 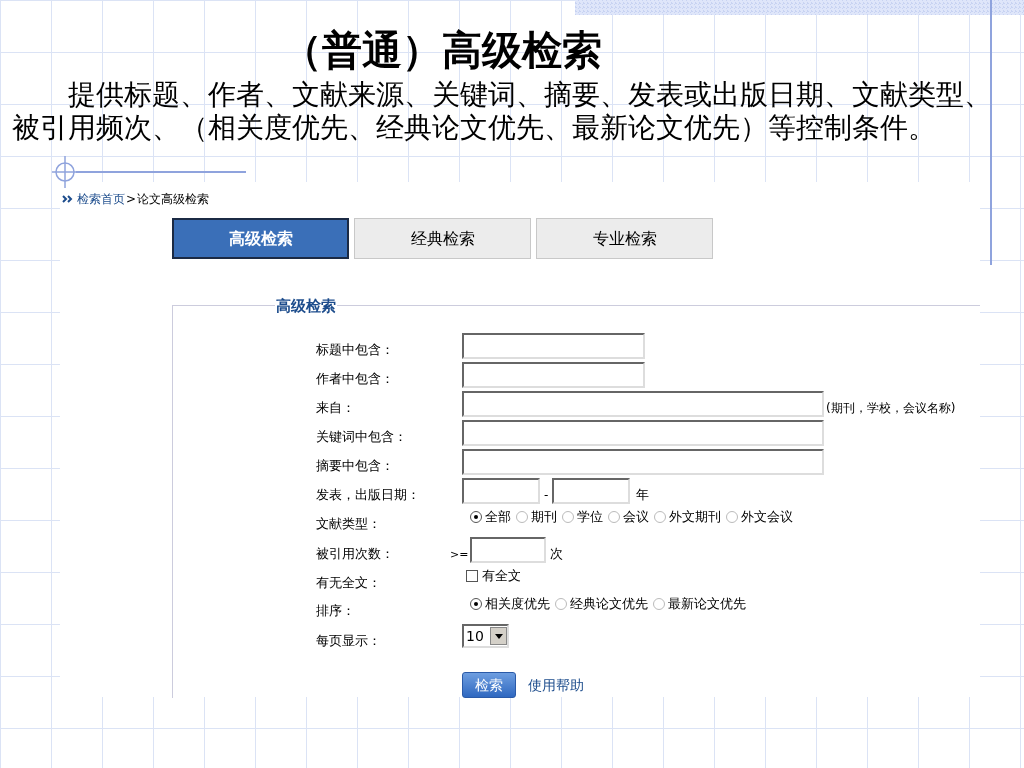 I want to click on radio-label: 期刊, so click(x=544, y=517).